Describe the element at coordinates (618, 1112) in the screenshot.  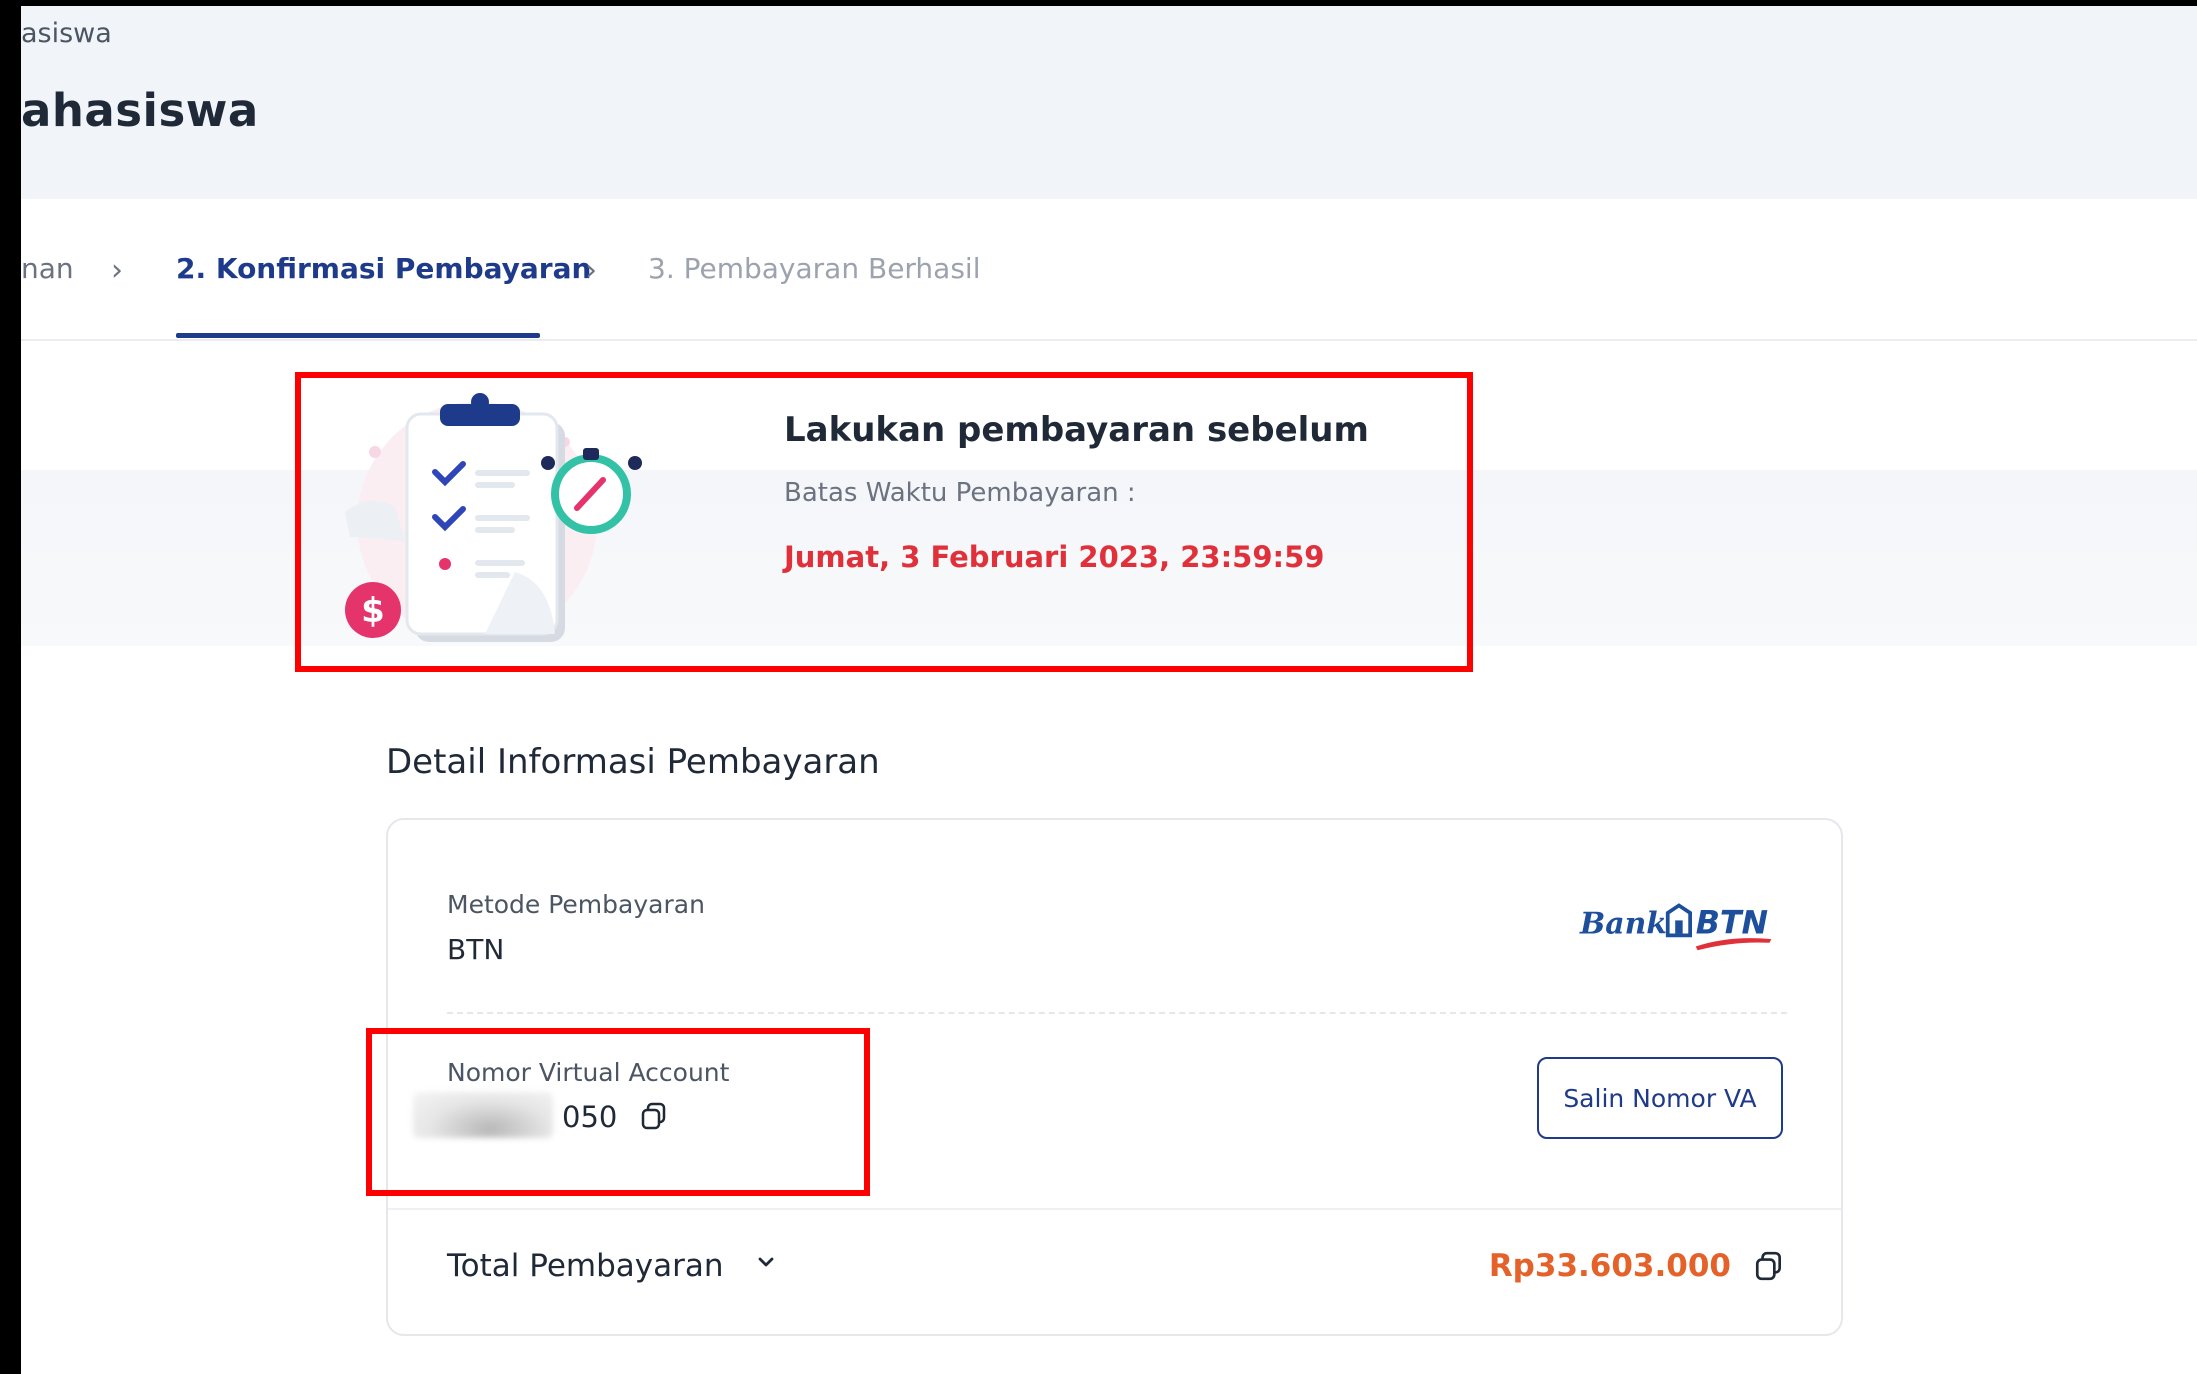
I see `highlight-box-virtual-account` at that location.